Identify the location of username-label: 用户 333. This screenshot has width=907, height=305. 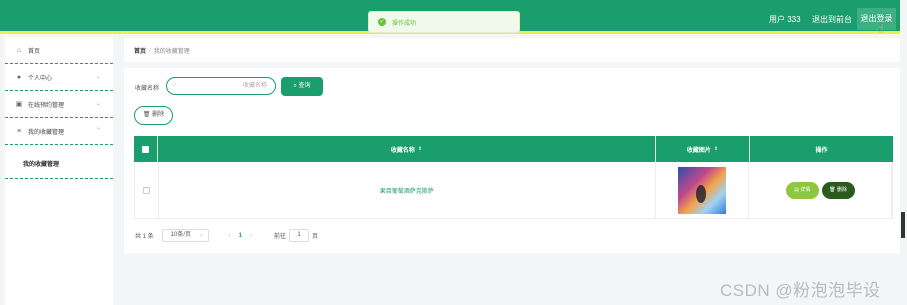
(785, 19).